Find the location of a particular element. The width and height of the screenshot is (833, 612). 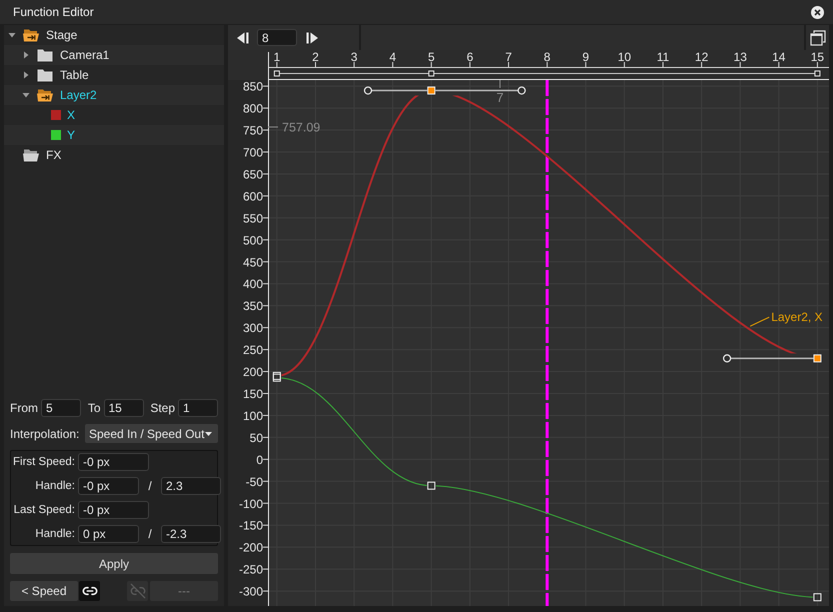

field-label: Last Speed: is located at coordinates (43, 510).